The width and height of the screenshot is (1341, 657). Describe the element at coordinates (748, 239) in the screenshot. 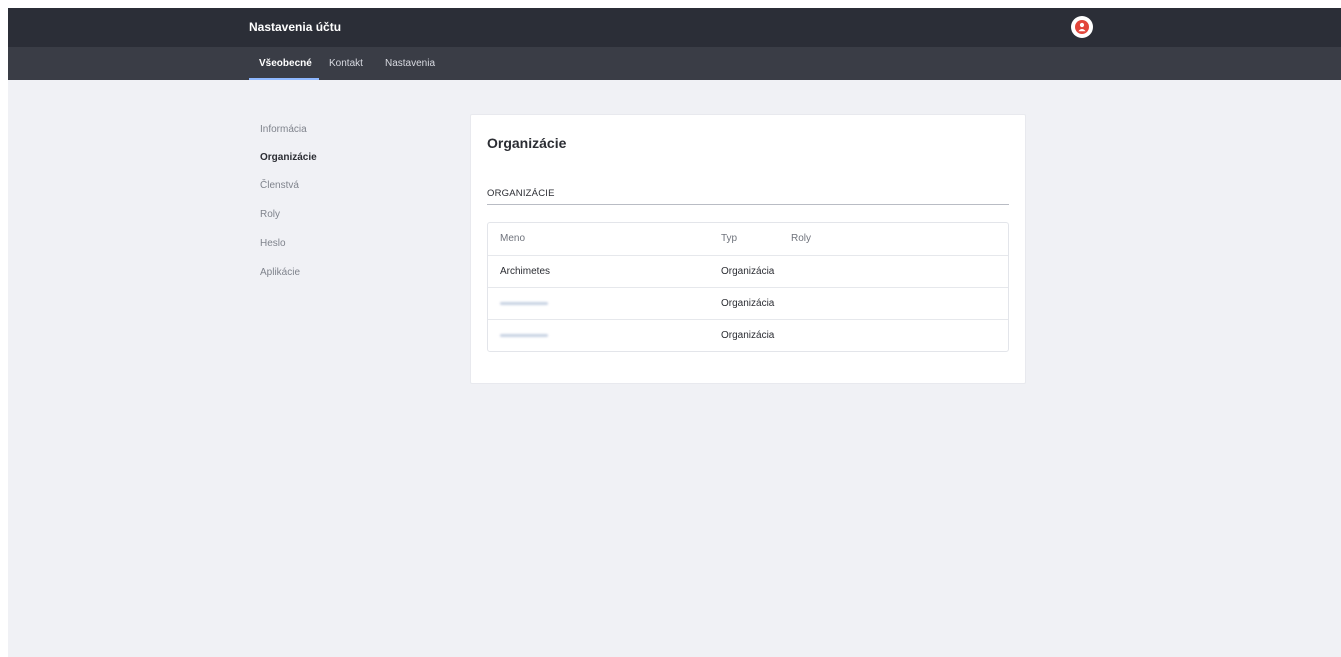

I see `table-header: Meno Typ Roly` at that location.